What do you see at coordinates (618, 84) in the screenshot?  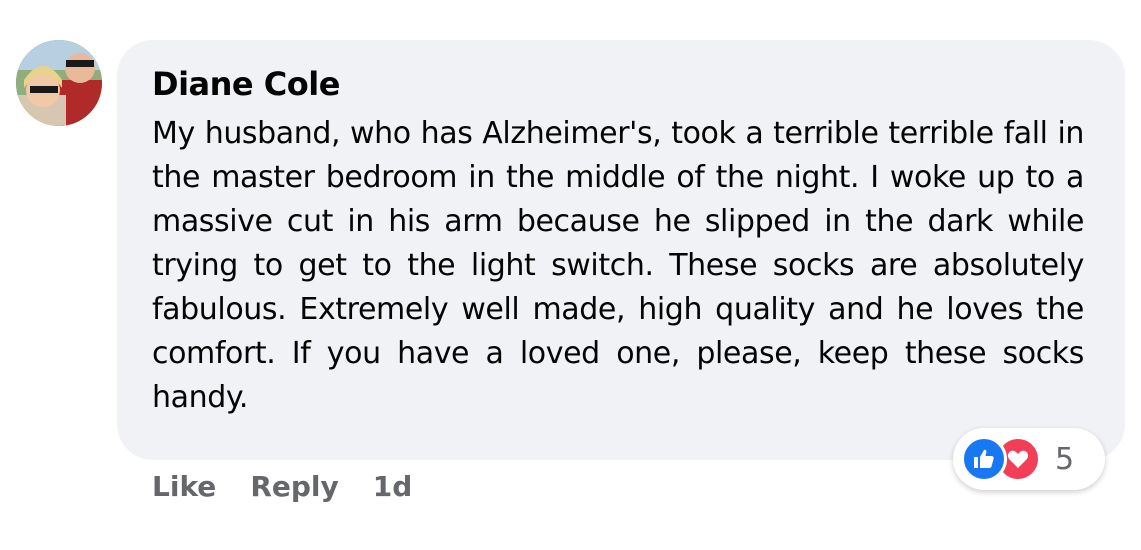 I see `comment-author: Diane Cole` at bounding box center [618, 84].